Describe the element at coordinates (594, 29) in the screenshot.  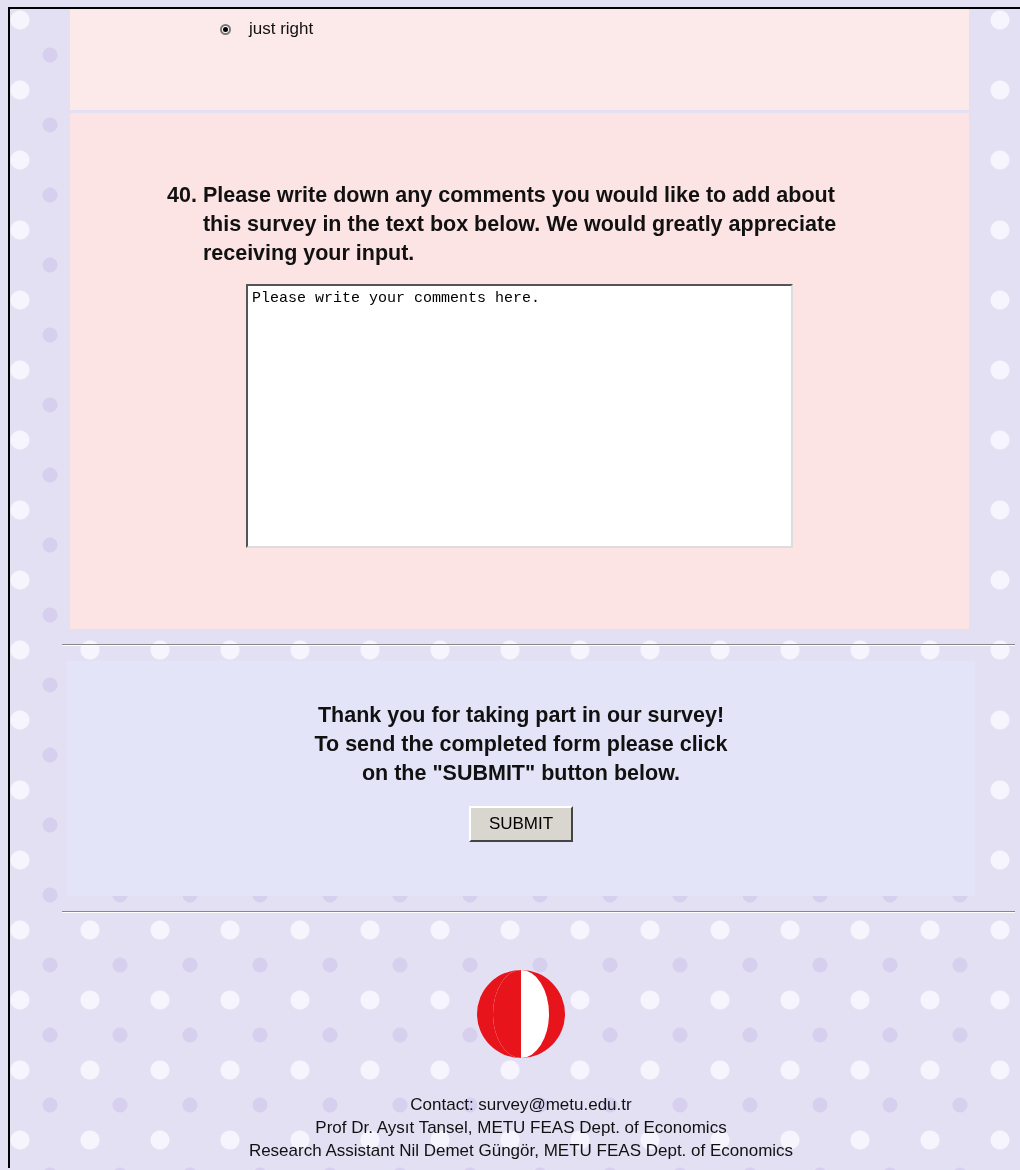
I see `radio-option: just right` at that location.